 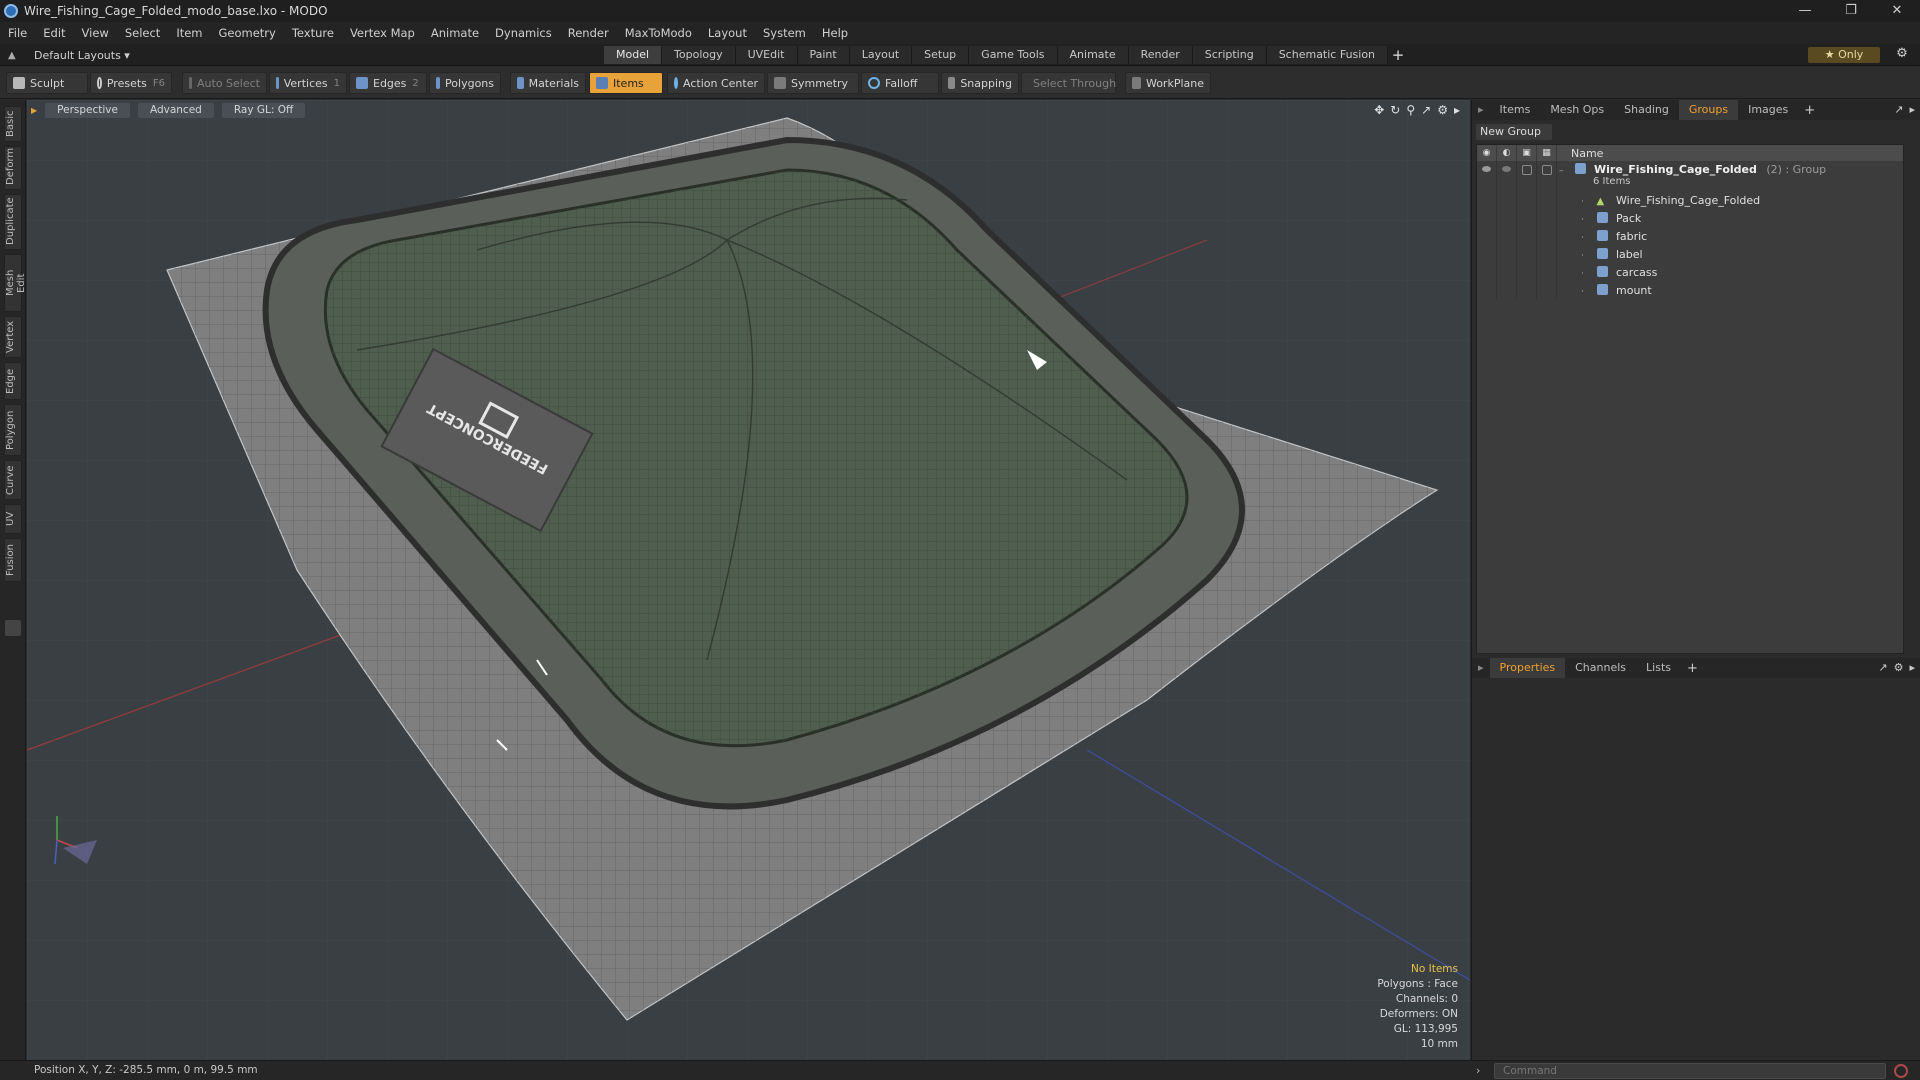 What do you see at coordinates (263, 110) in the screenshot?
I see `raygl-button: Ray GL: Off` at bounding box center [263, 110].